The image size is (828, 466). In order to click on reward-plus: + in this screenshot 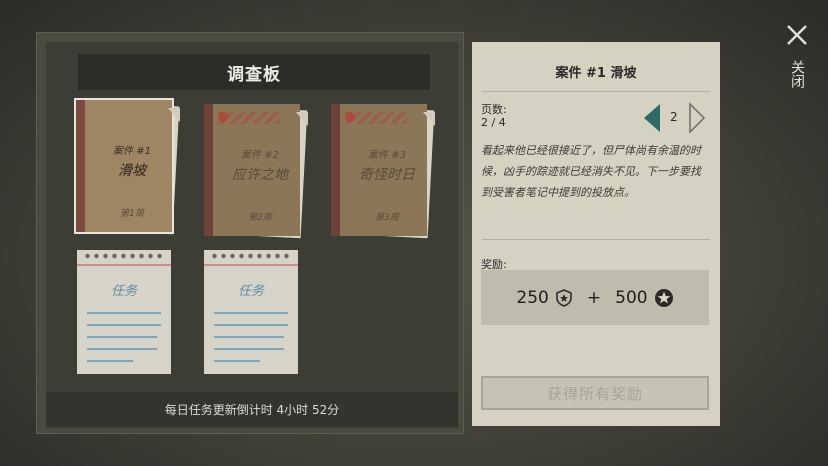, I will do `click(594, 297)`.